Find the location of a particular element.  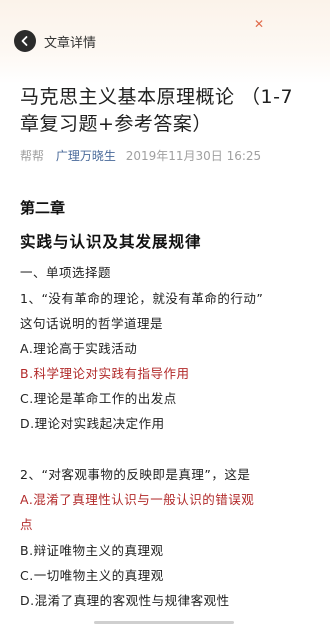

question-1-line-1: 1、“没有革命的理论，就没有革命的行动” is located at coordinates (142, 298).